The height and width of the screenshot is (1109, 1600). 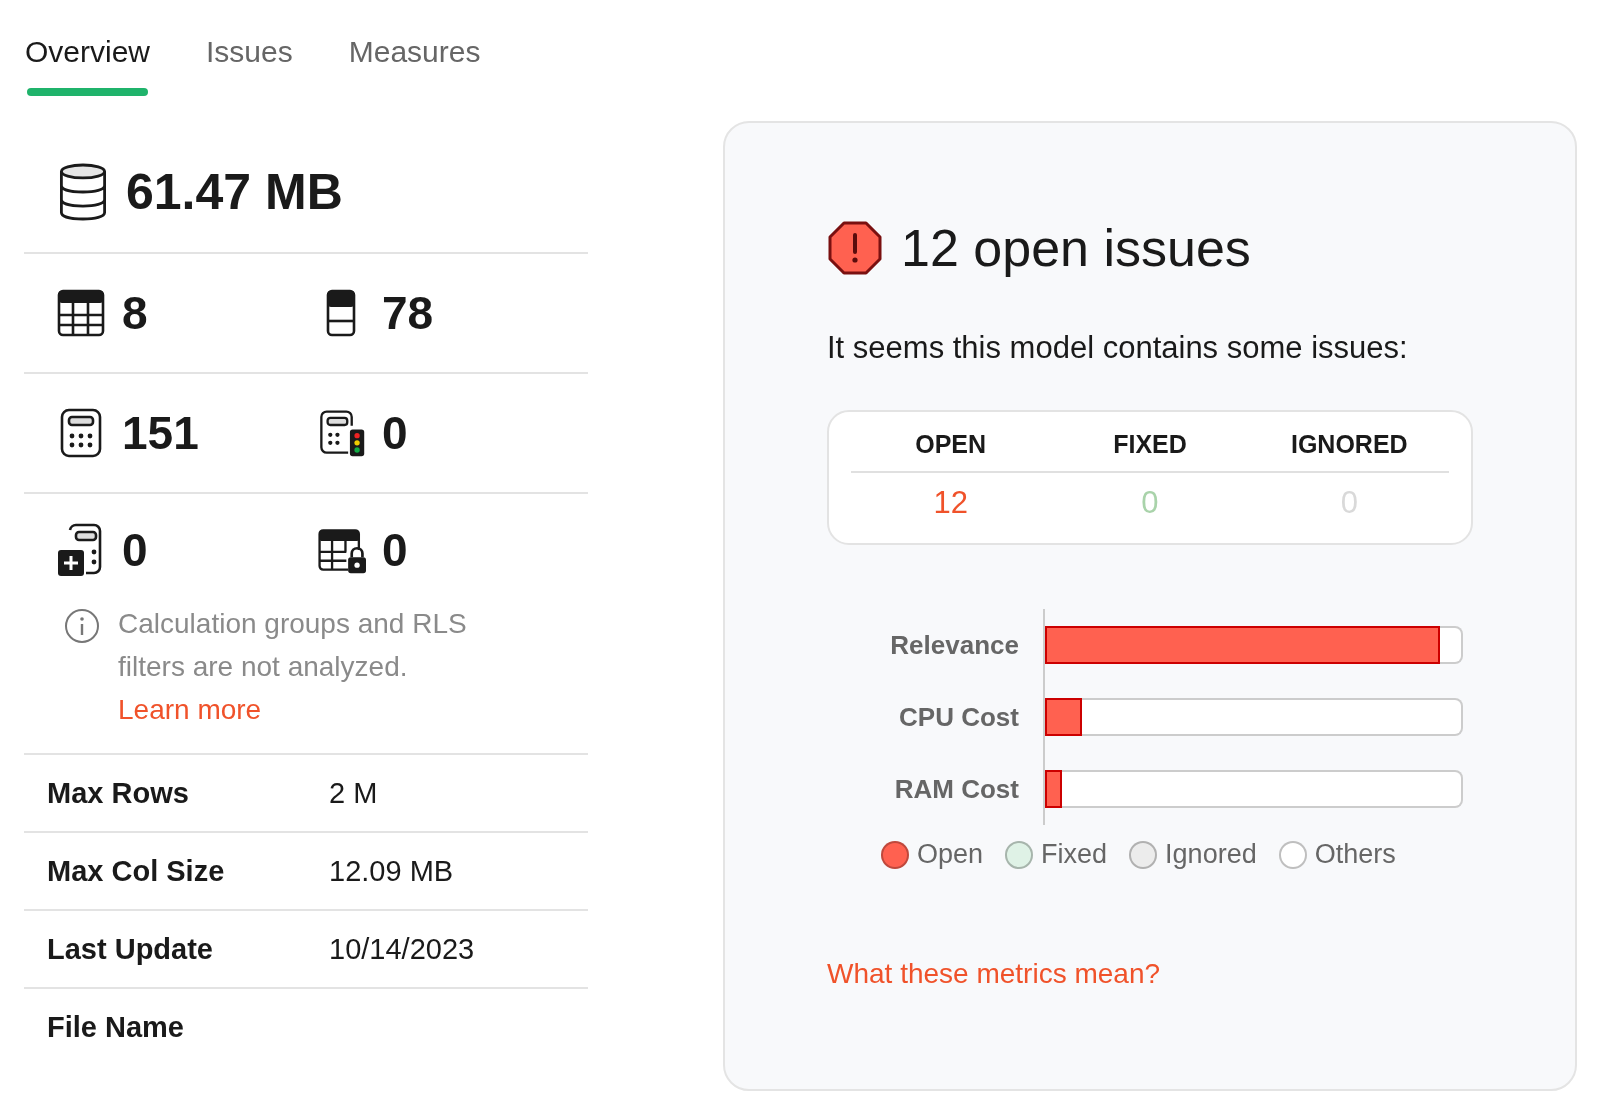 I want to click on bar-label: CPU Cost, so click(x=959, y=717).